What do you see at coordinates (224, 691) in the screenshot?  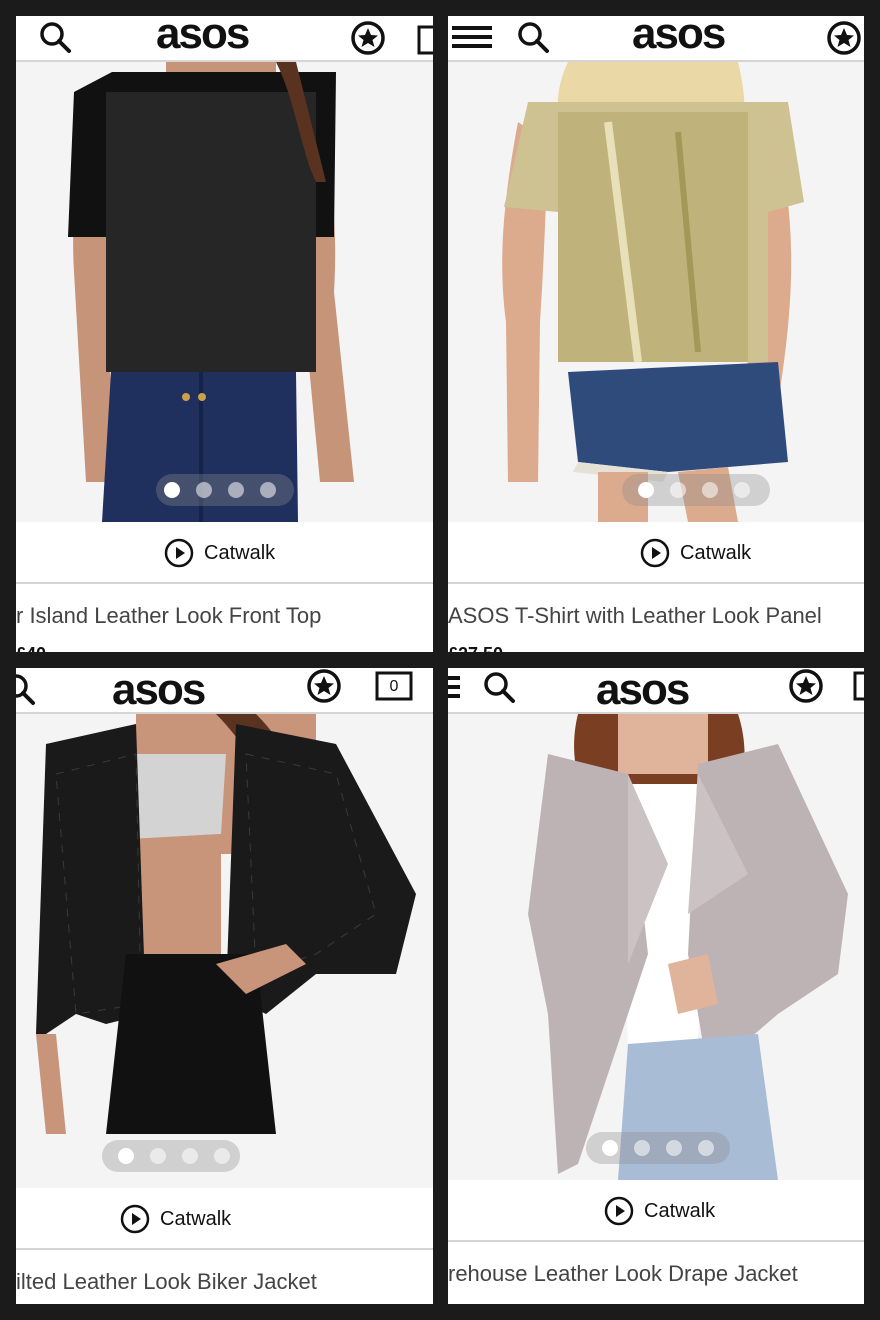 I see `app-header: asos 0` at bounding box center [224, 691].